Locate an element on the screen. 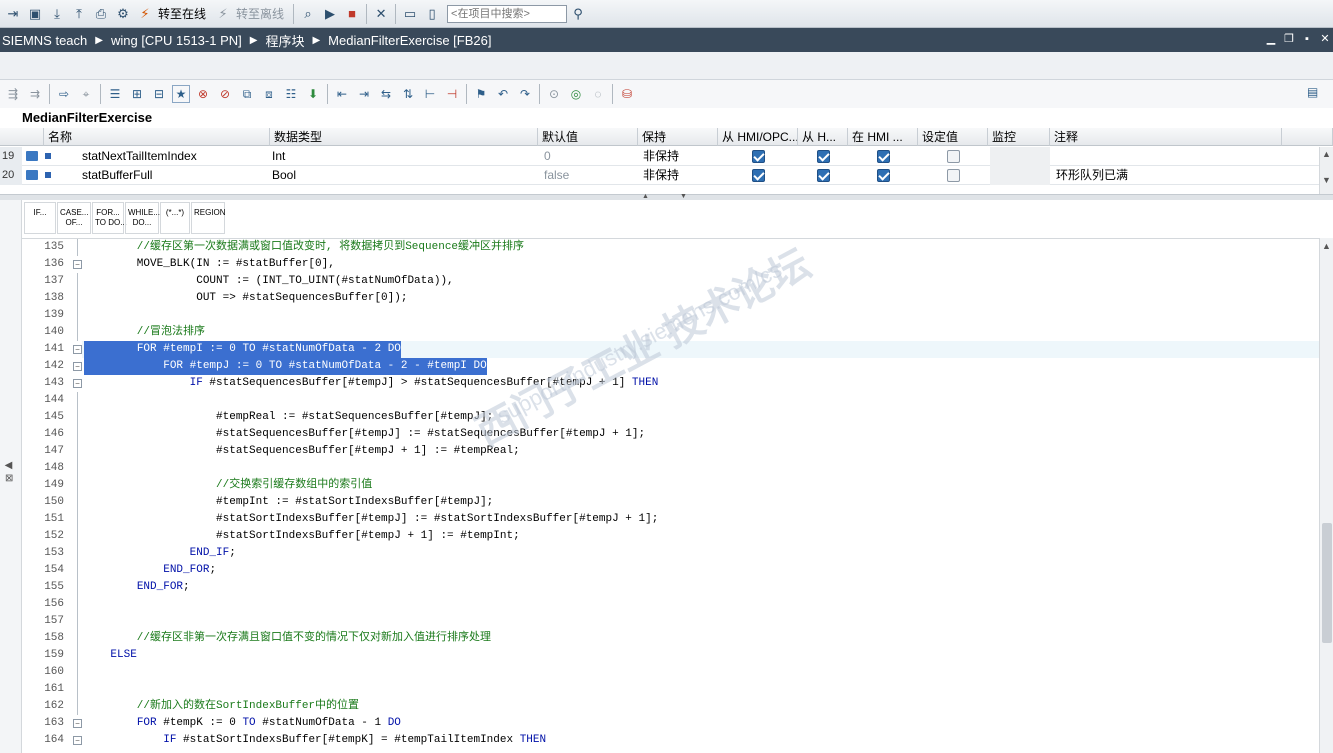  decrease-indent-icon: ⇤ is located at coordinates (342, 94).